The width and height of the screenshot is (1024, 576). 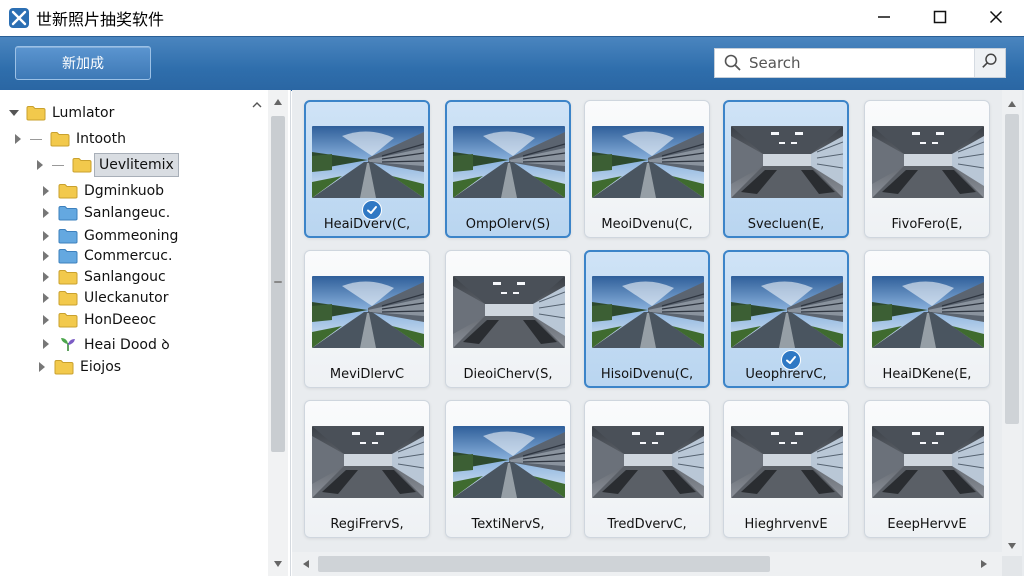 What do you see at coordinates (927, 319) in the screenshot?
I see `photo-tile: HeaiDKene(E,` at bounding box center [927, 319].